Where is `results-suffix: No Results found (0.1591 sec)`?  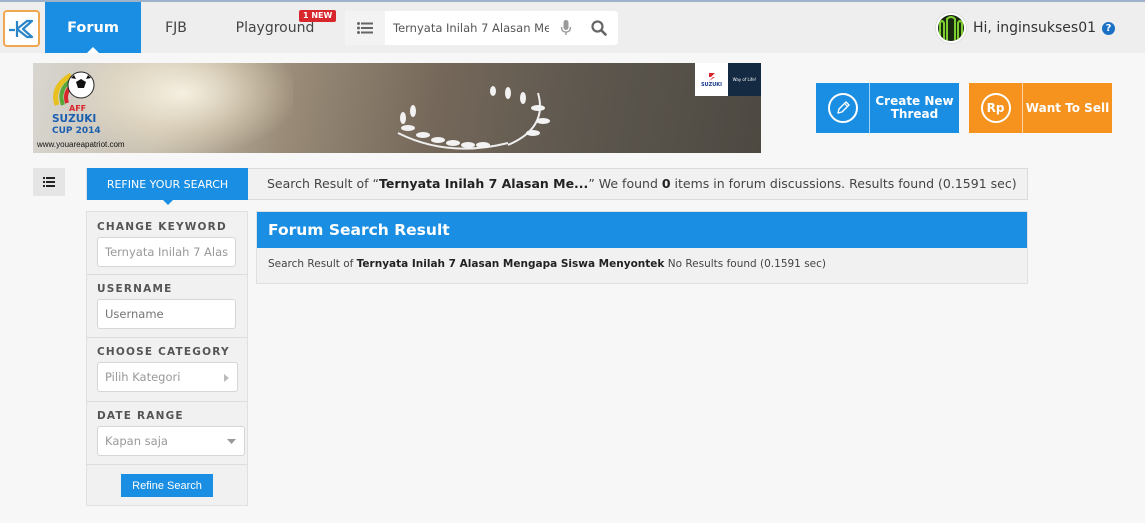 results-suffix: No Results found (0.1591 sec) is located at coordinates (745, 264).